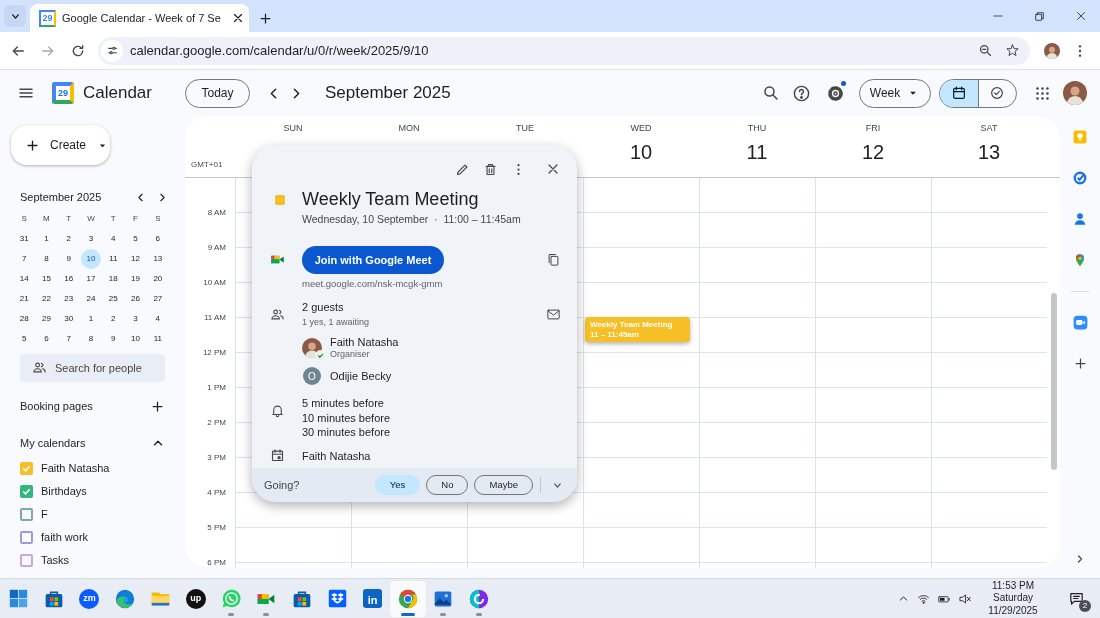  I want to click on map-pin-icon, so click(1080, 259).